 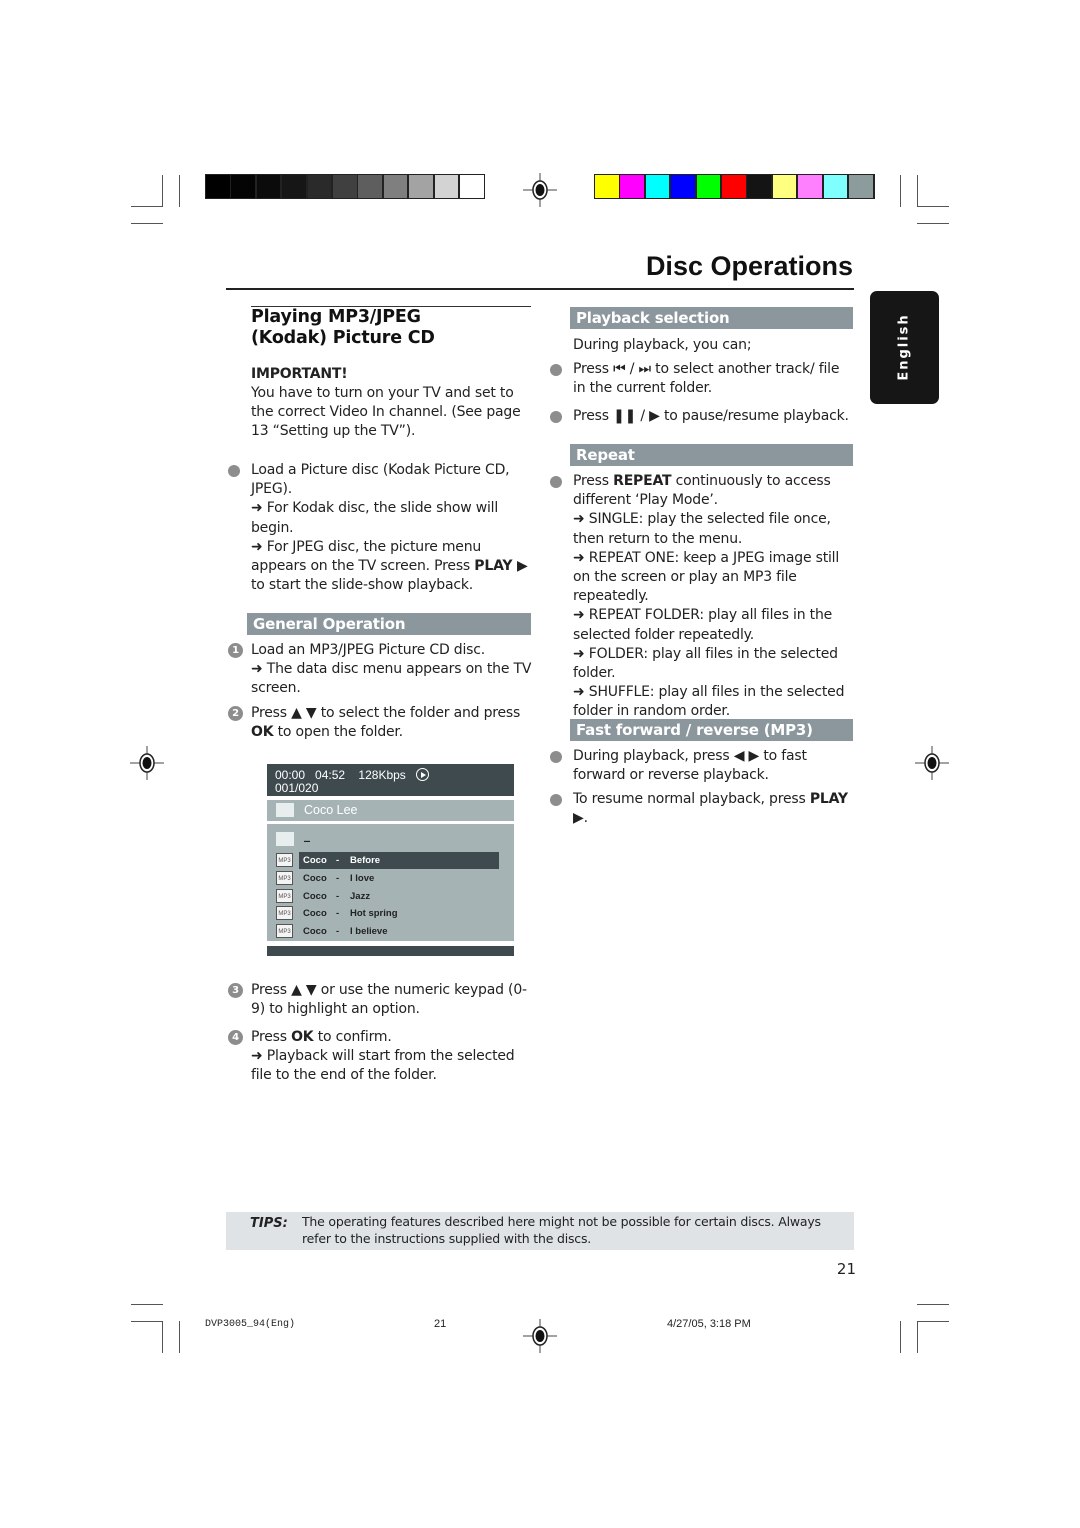 What do you see at coordinates (250, 1324) in the screenshot?
I see `footer-file: DVP3005_94(Eng)` at bounding box center [250, 1324].